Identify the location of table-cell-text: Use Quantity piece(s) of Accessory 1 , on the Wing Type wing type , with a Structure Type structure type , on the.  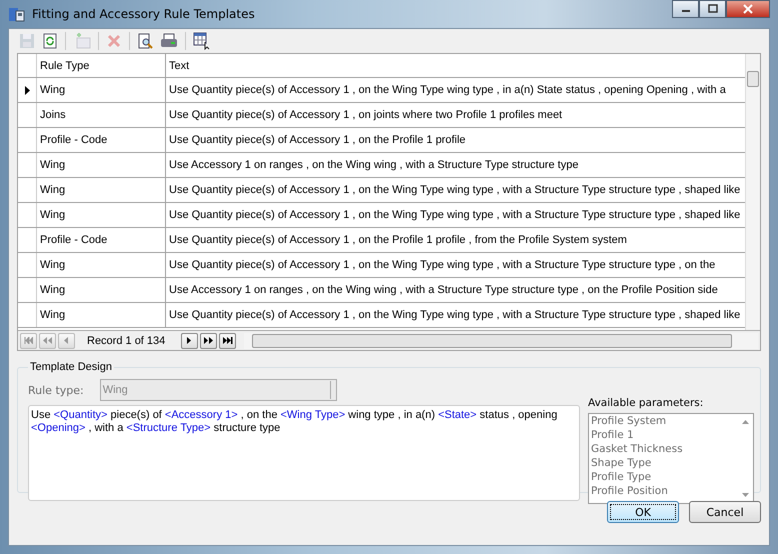
(442, 265).